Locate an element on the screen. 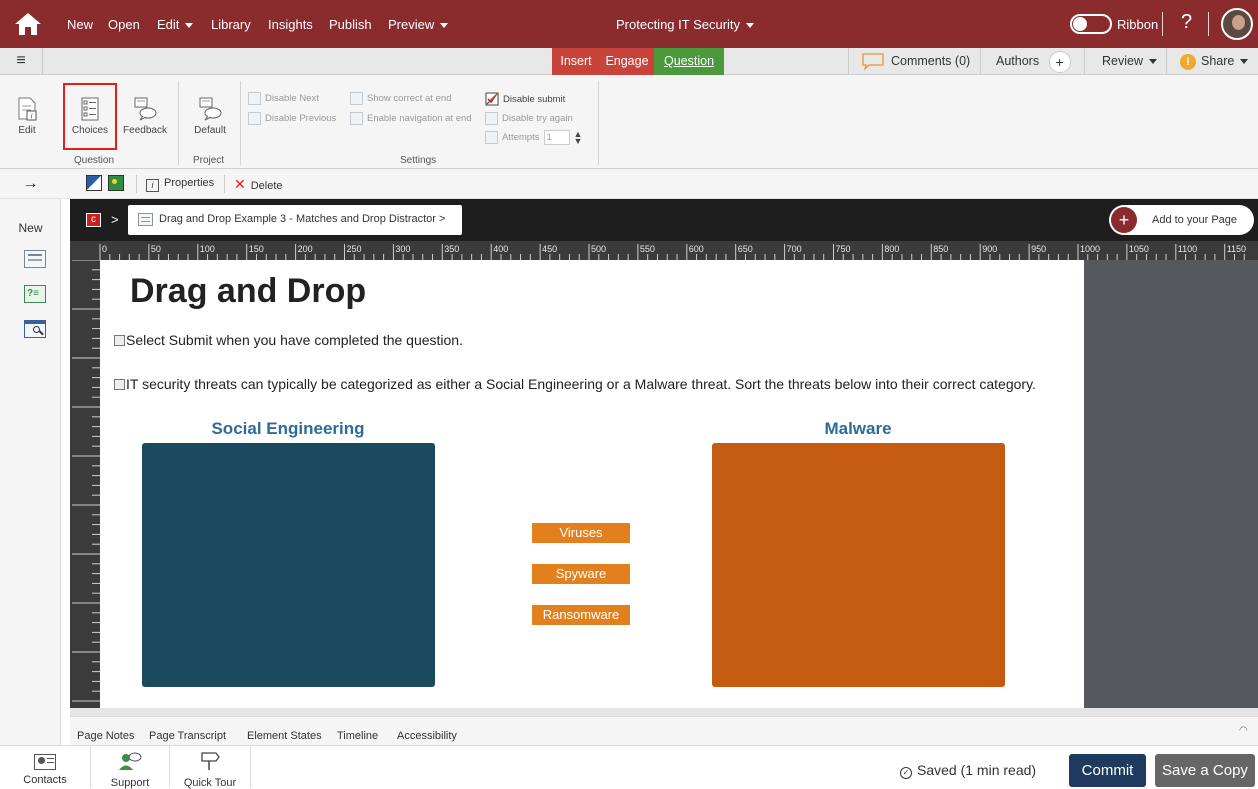 This screenshot has height=789, width=1258. save-copy-button: Save a Copy is located at coordinates (1205, 770).